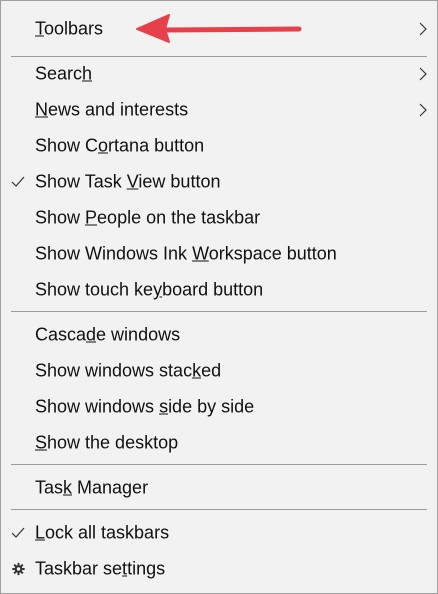  What do you see at coordinates (186, 253) in the screenshot?
I see `menu-item-label: Show Windows Ink Workspace button` at bounding box center [186, 253].